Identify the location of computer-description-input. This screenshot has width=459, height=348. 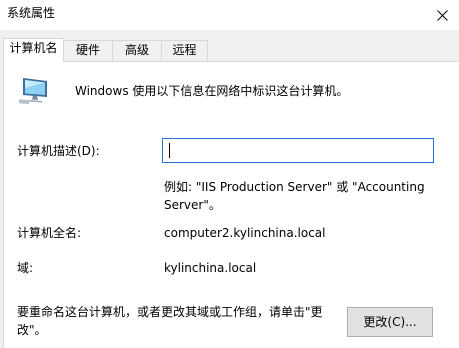
(298, 150).